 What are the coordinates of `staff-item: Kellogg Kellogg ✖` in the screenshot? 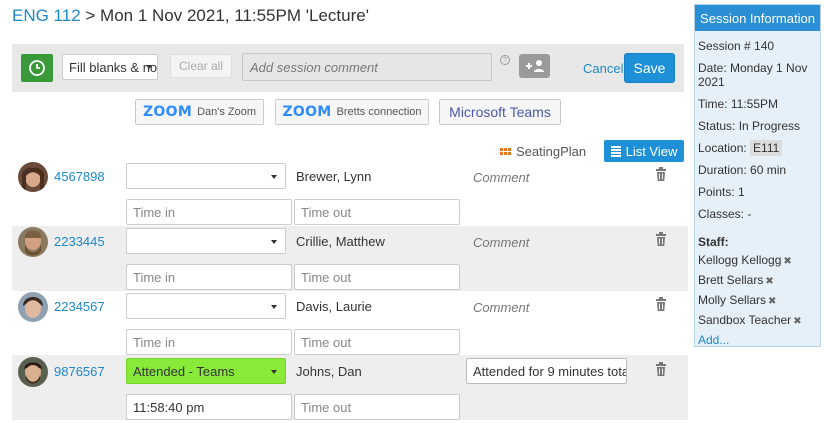 It's located at (757, 261).